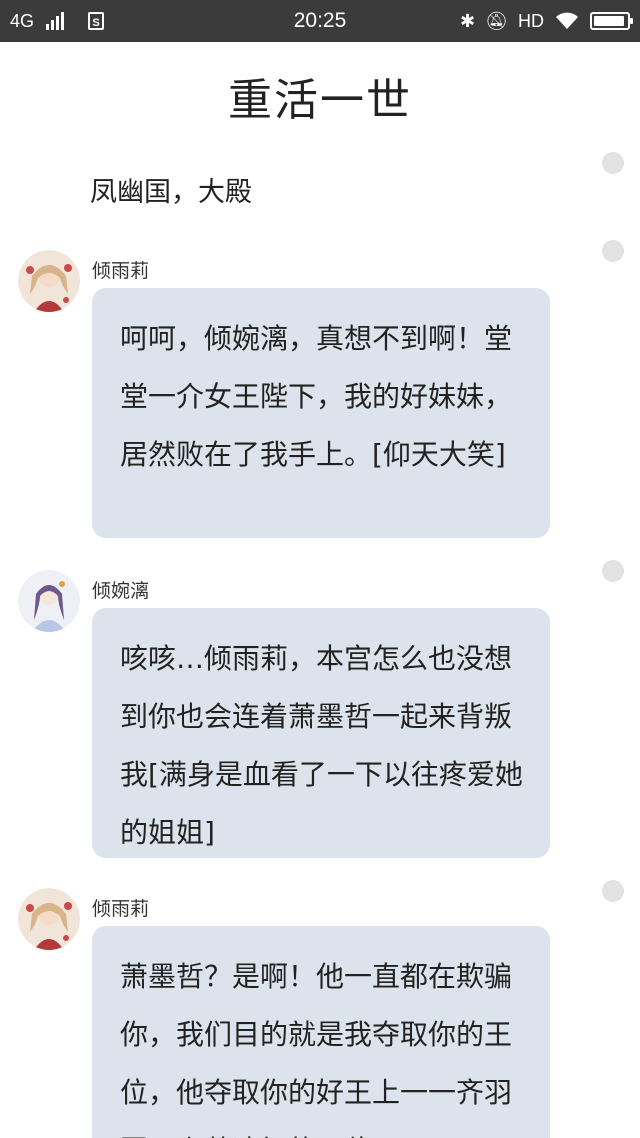 This screenshot has width=640, height=1138. I want to click on status-right: ✱ 🔕︎ HD, so click(546, 21).